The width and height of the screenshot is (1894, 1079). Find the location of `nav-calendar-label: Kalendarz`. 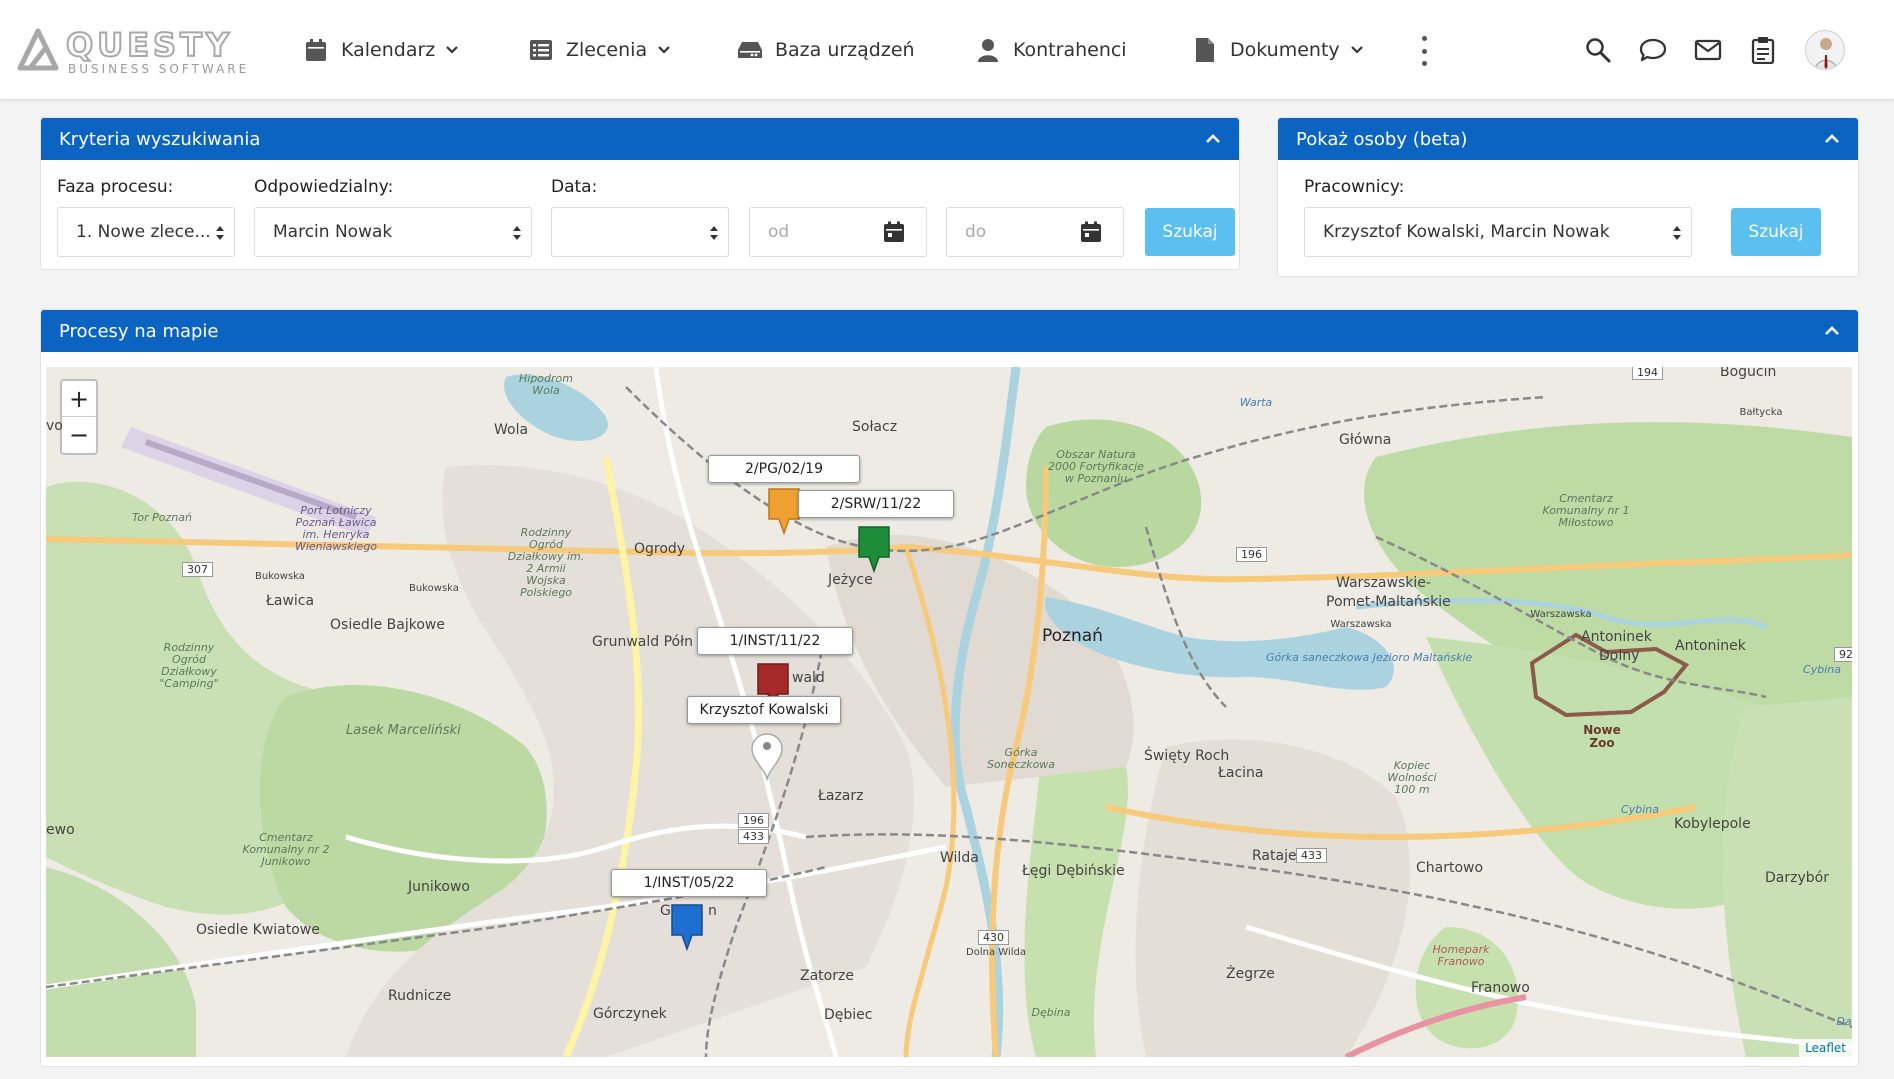

nav-calendar-label: Kalendarz is located at coordinates (388, 50).